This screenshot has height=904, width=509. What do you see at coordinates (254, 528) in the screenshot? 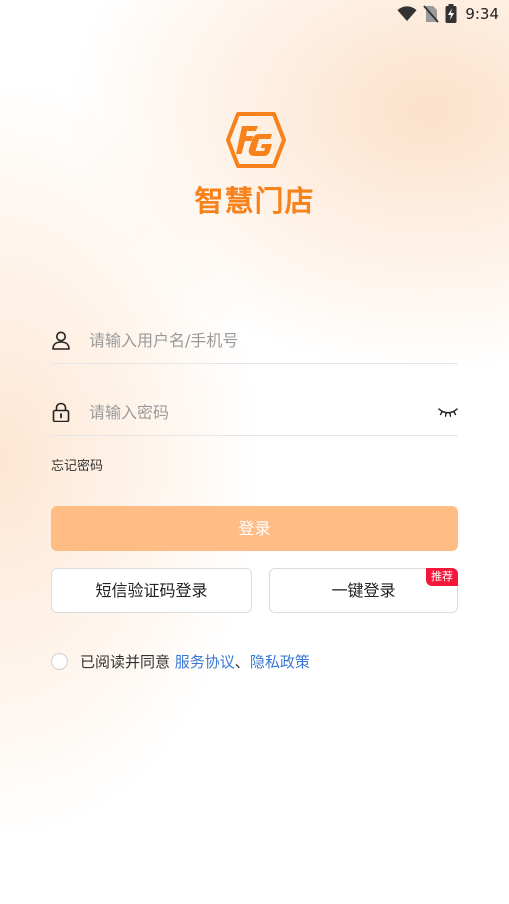
I see `login-button: 登录` at bounding box center [254, 528].